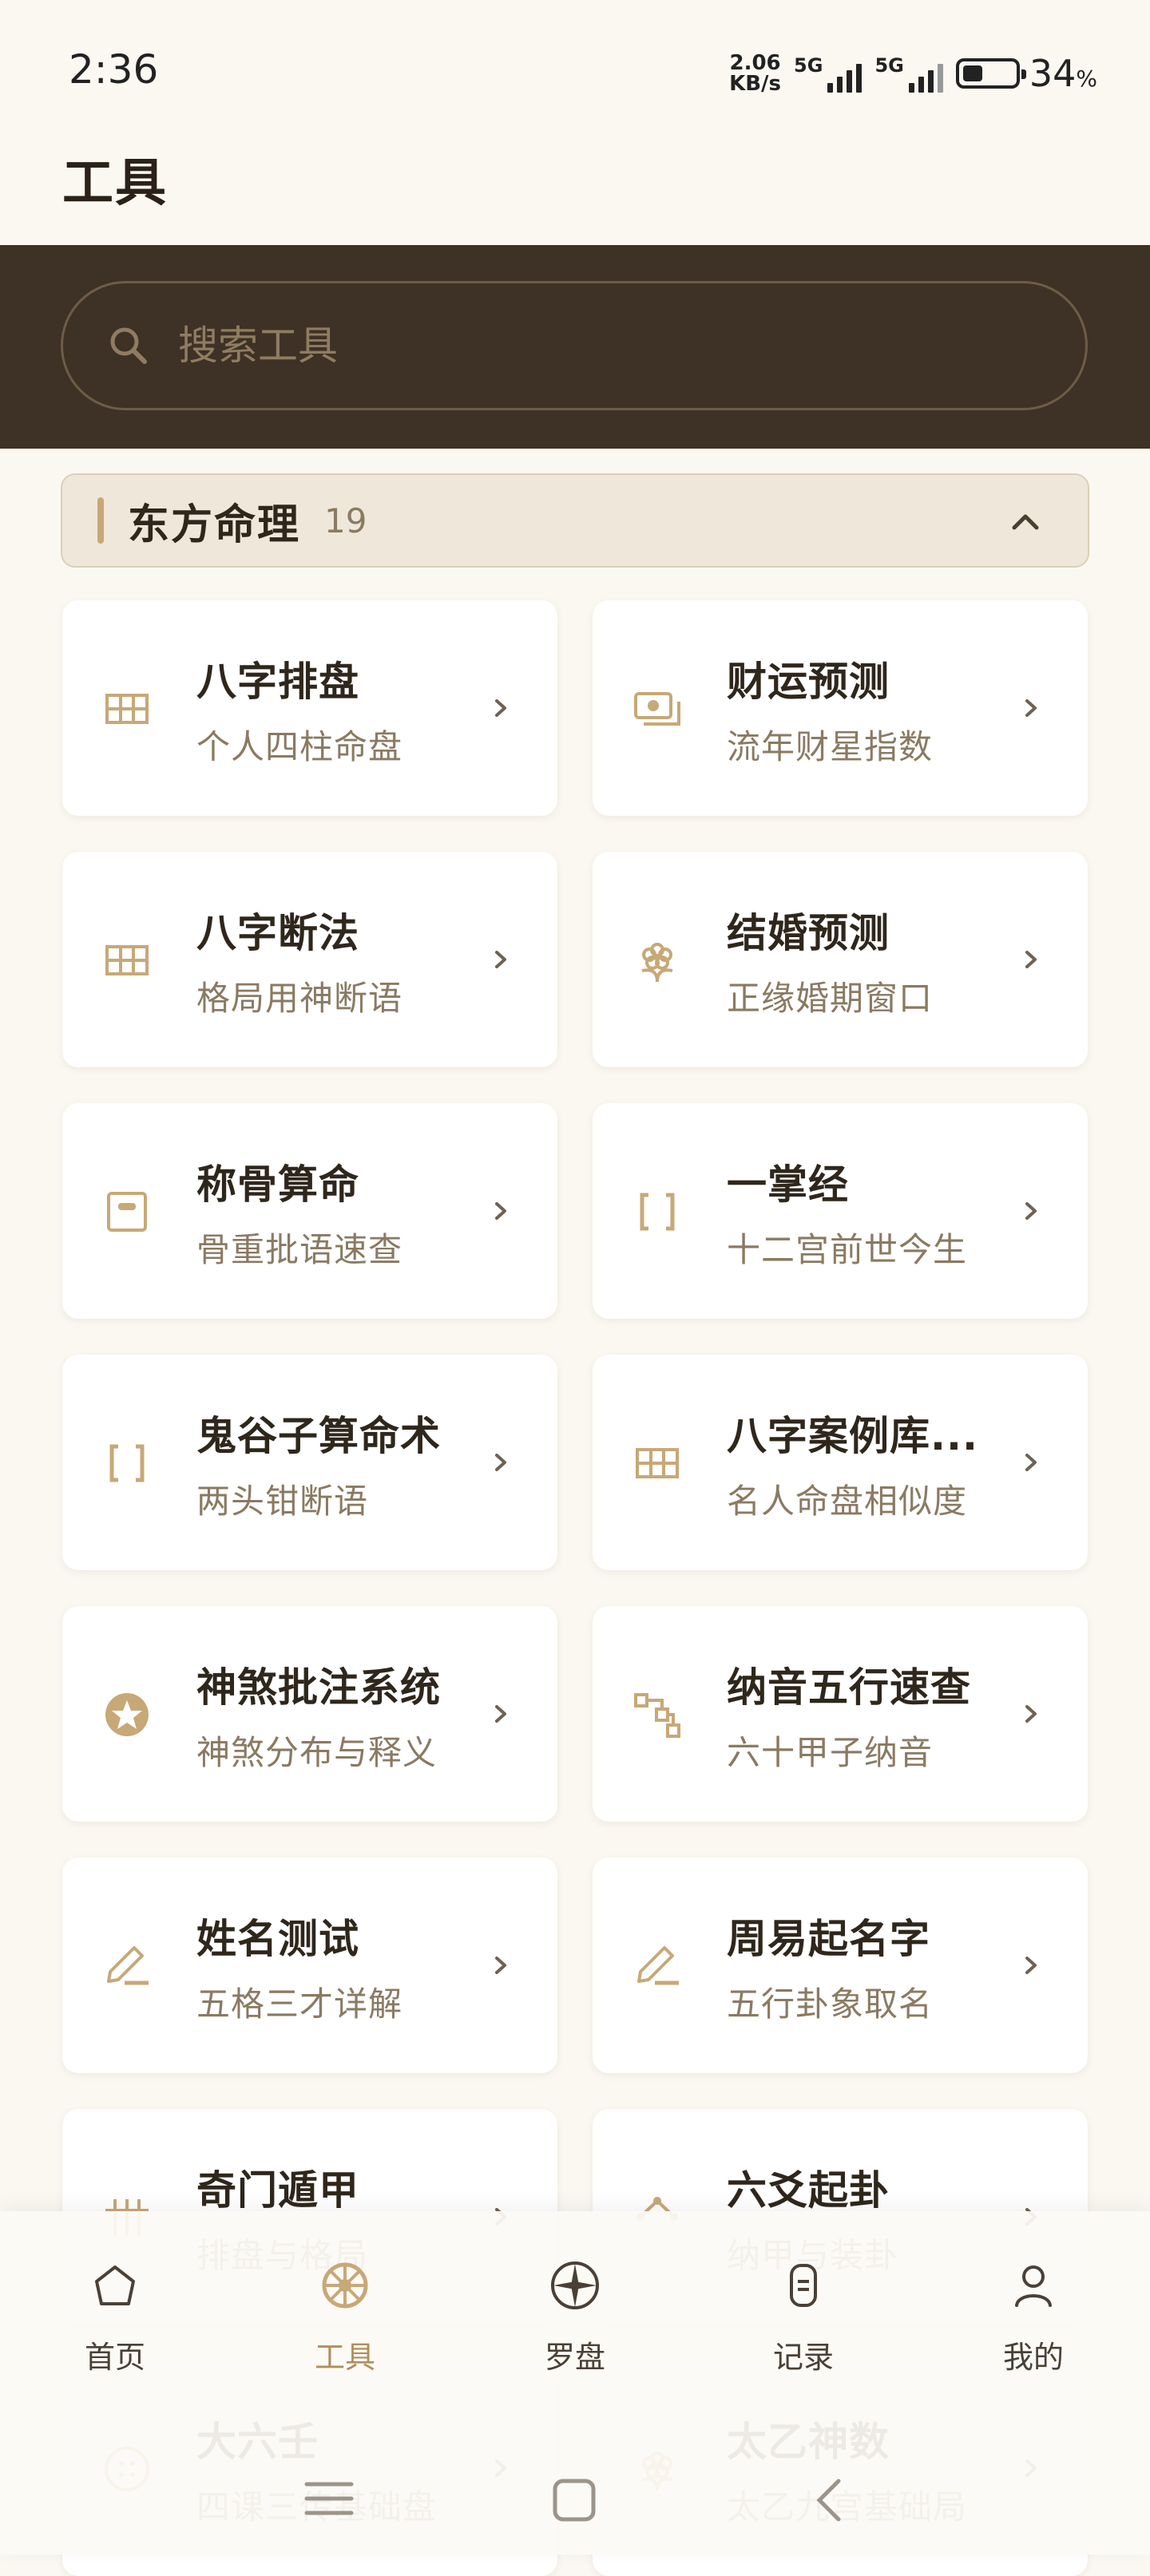 This screenshot has width=1150, height=2576. What do you see at coordinates (848, 1250) in the screenshot?
I see `tool-subtitle: 十二宫前世今生` at bounding box center [848, 1250].